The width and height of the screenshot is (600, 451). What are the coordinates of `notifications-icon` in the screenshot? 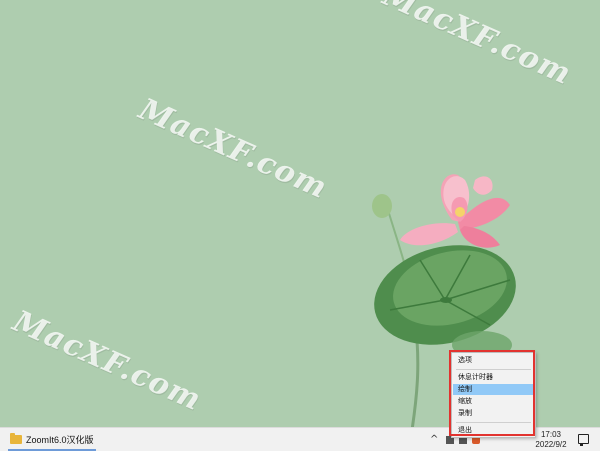 It's located at (583, 440).